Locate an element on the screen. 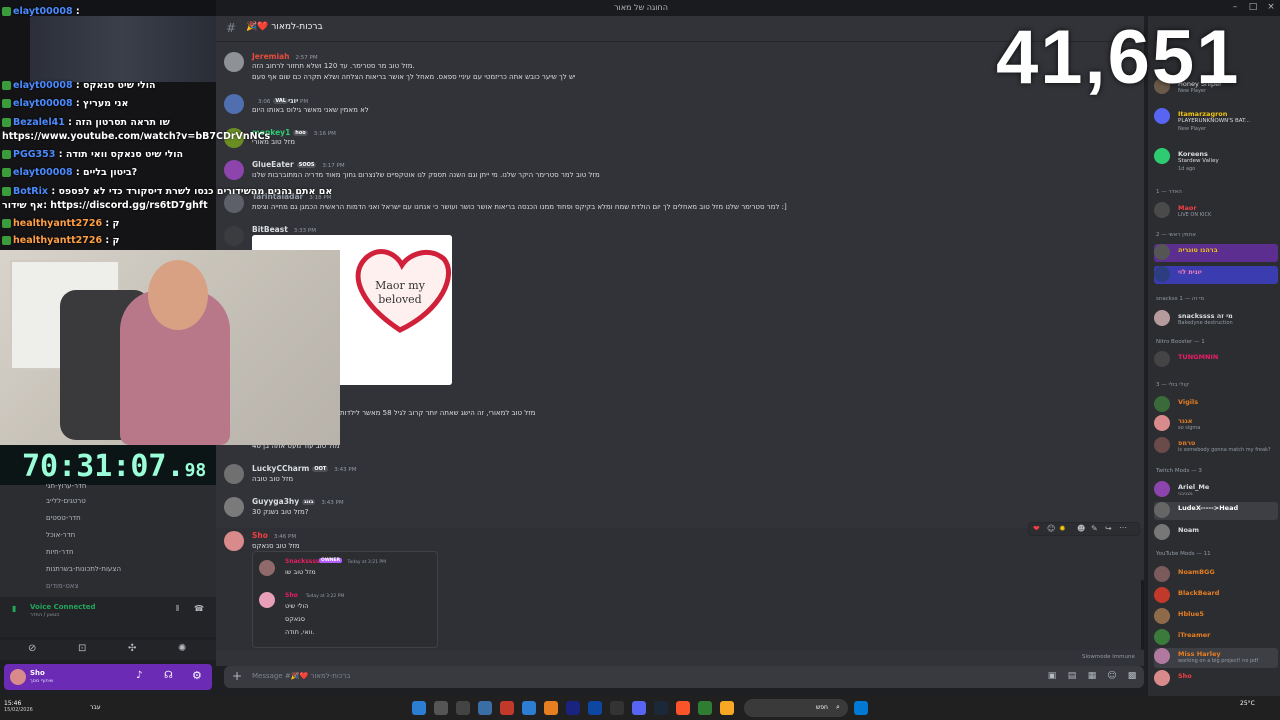  brave-icon is located at coordinates (683, 708).